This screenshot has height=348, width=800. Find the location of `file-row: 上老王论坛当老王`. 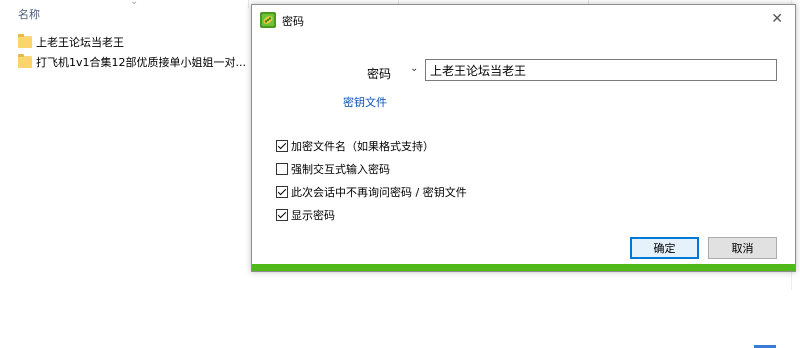

file-row: 上老王论坛当老王 is located at coordinates (71, 42).